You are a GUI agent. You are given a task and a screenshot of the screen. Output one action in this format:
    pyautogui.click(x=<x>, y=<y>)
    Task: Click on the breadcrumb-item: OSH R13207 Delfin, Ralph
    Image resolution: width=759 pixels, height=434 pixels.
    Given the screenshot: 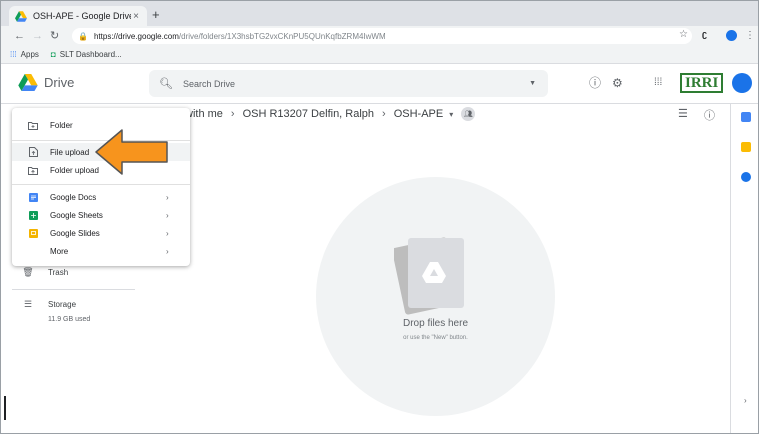 What is the action you would take?
    pyautogui.click(x=308, y=114)
    